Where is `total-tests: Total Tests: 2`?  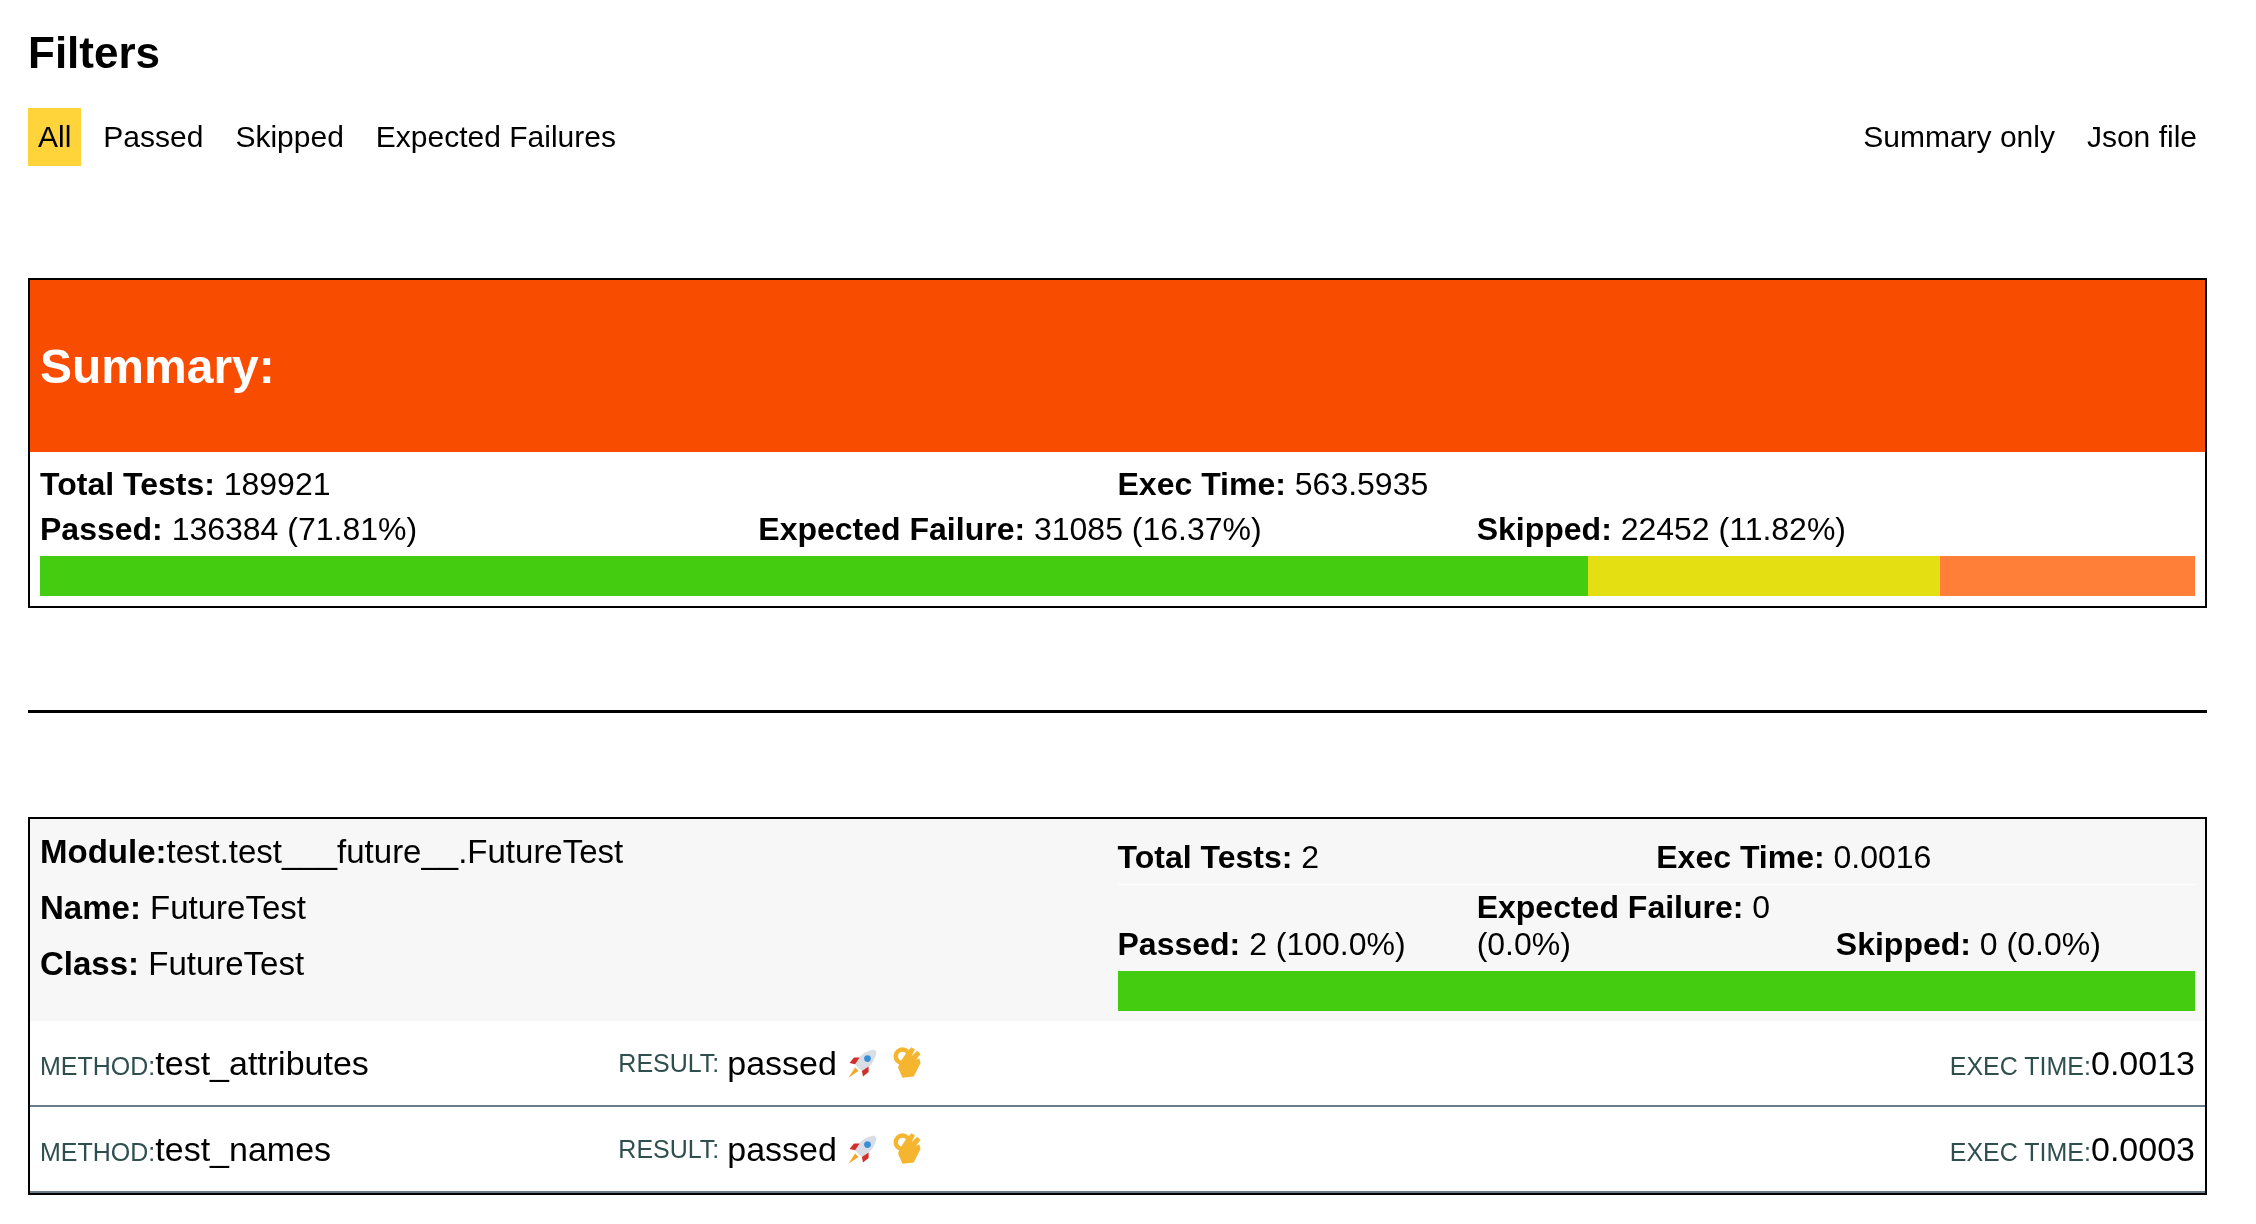 total-tests: Total Tests: 2 is located at coordinates (1218, 857).